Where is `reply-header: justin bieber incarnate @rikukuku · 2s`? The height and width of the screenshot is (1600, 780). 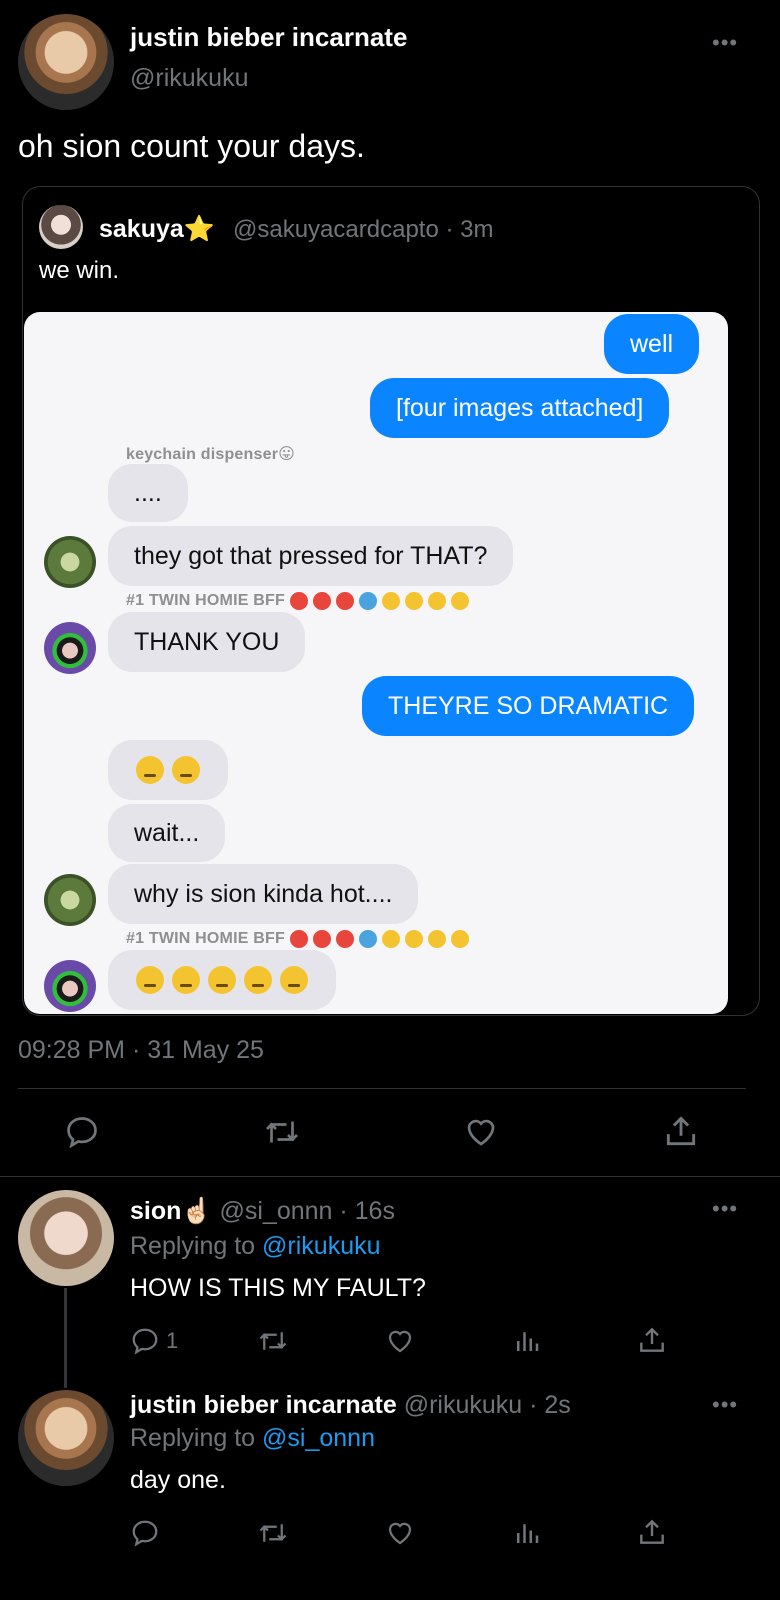
reply-header: justin bieber incarnate @rikukuku · 2s is located at coordinates (350, 1405).